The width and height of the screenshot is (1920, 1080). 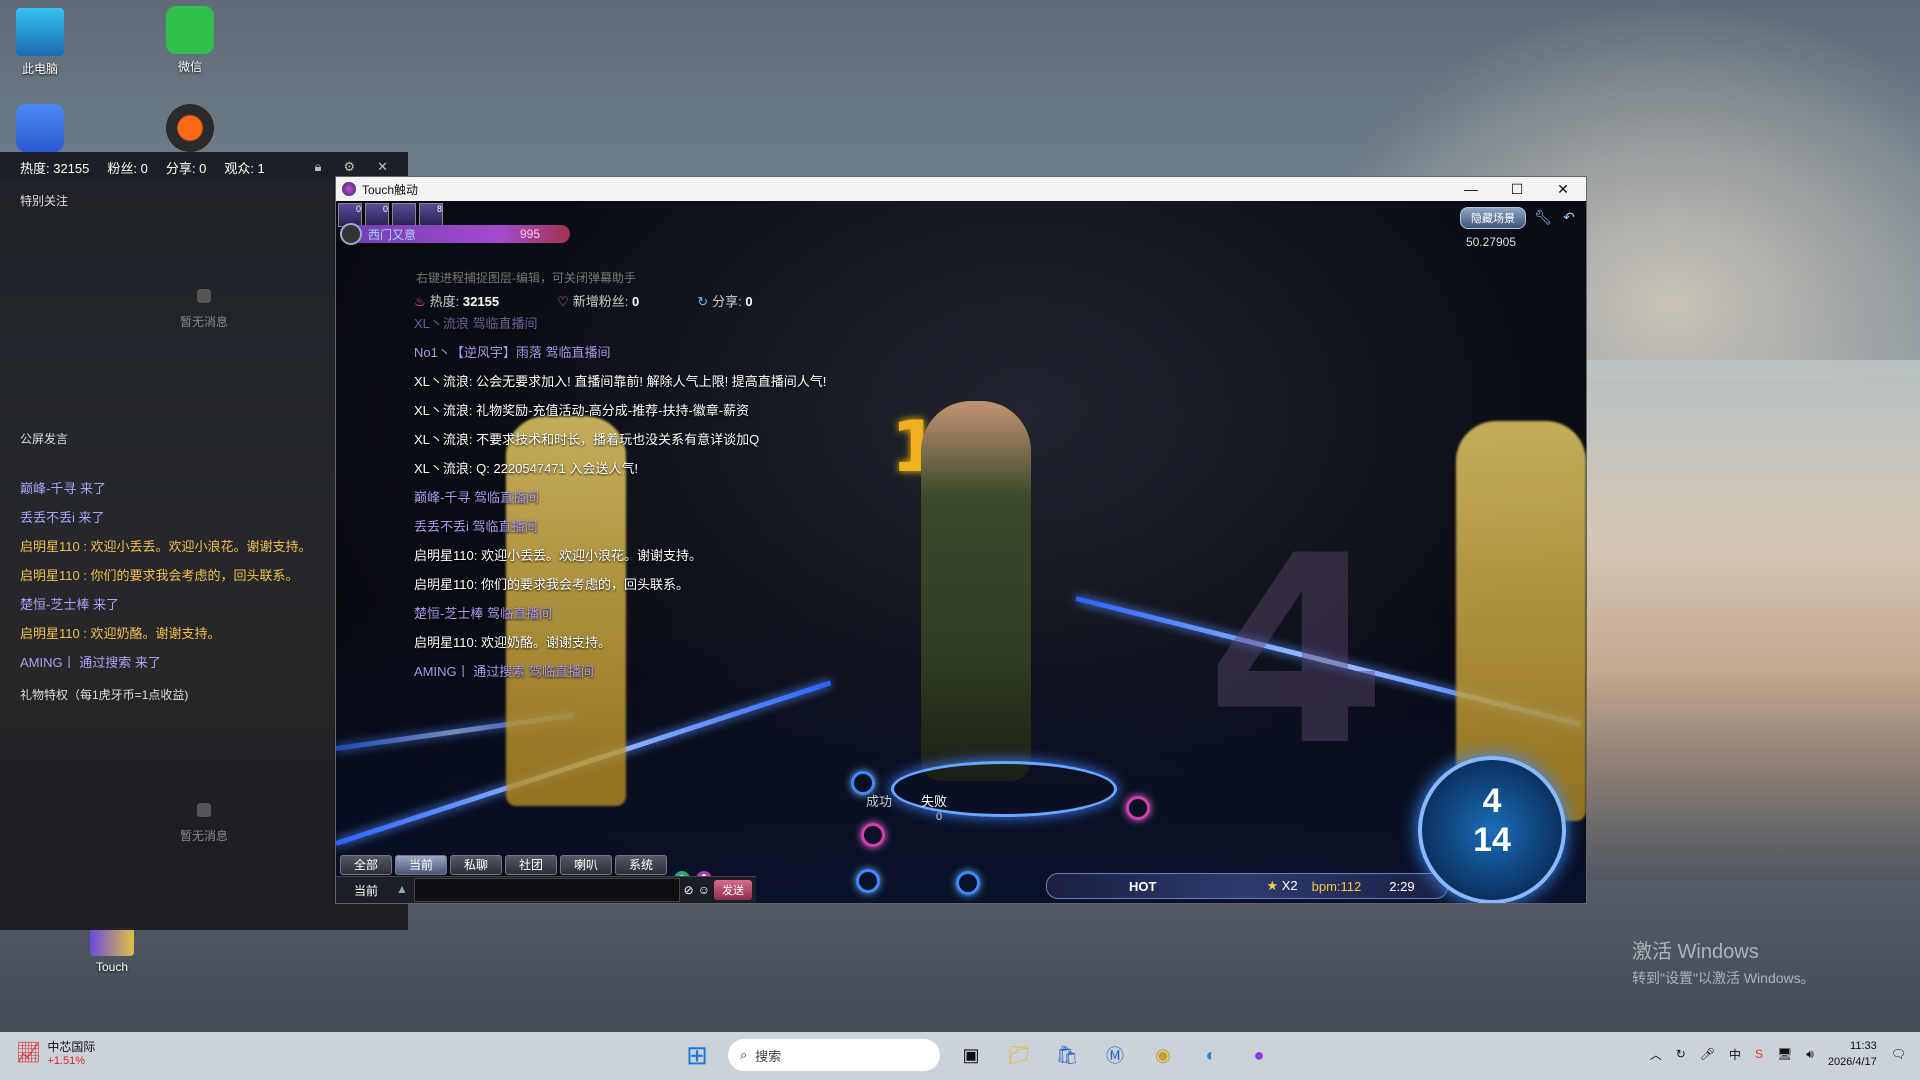 What do you see at coordinates (112, 967) in the screenshot?
I see `desktop-icon-label: Touch` at bounding box center [112, 967].